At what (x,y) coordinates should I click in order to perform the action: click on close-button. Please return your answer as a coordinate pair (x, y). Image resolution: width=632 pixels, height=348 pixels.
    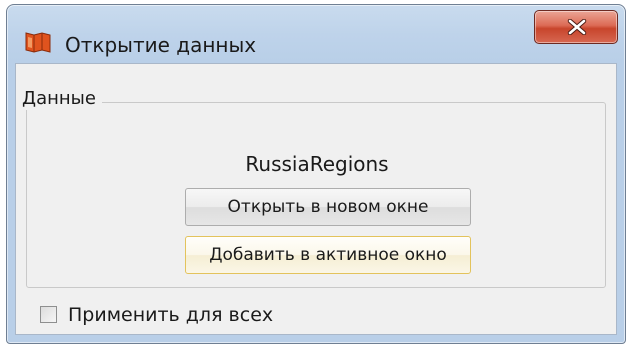
    Looking at the image, I should click on (576, 27).